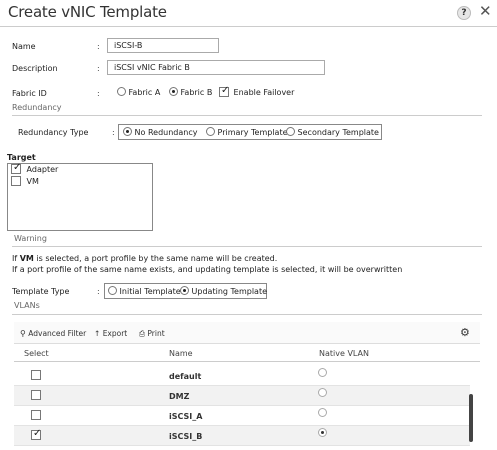 This screenshot has height=450, width=497. What do you see at coordinates (144, 92) in the screenshot?
I see `fabric-a-label: Fabric A` at bounding box center [144, 92].